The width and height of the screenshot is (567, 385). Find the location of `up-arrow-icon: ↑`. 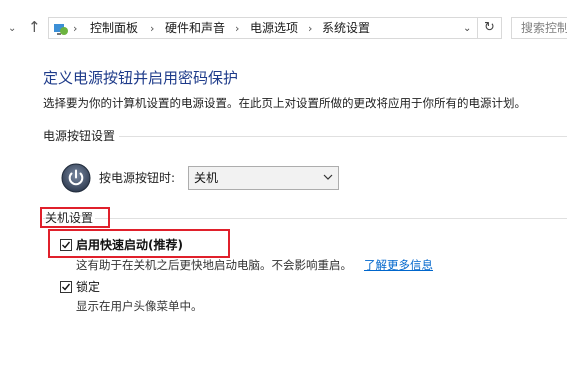

up-arrow-icon: ↑ is located at coordinates (34, 27).